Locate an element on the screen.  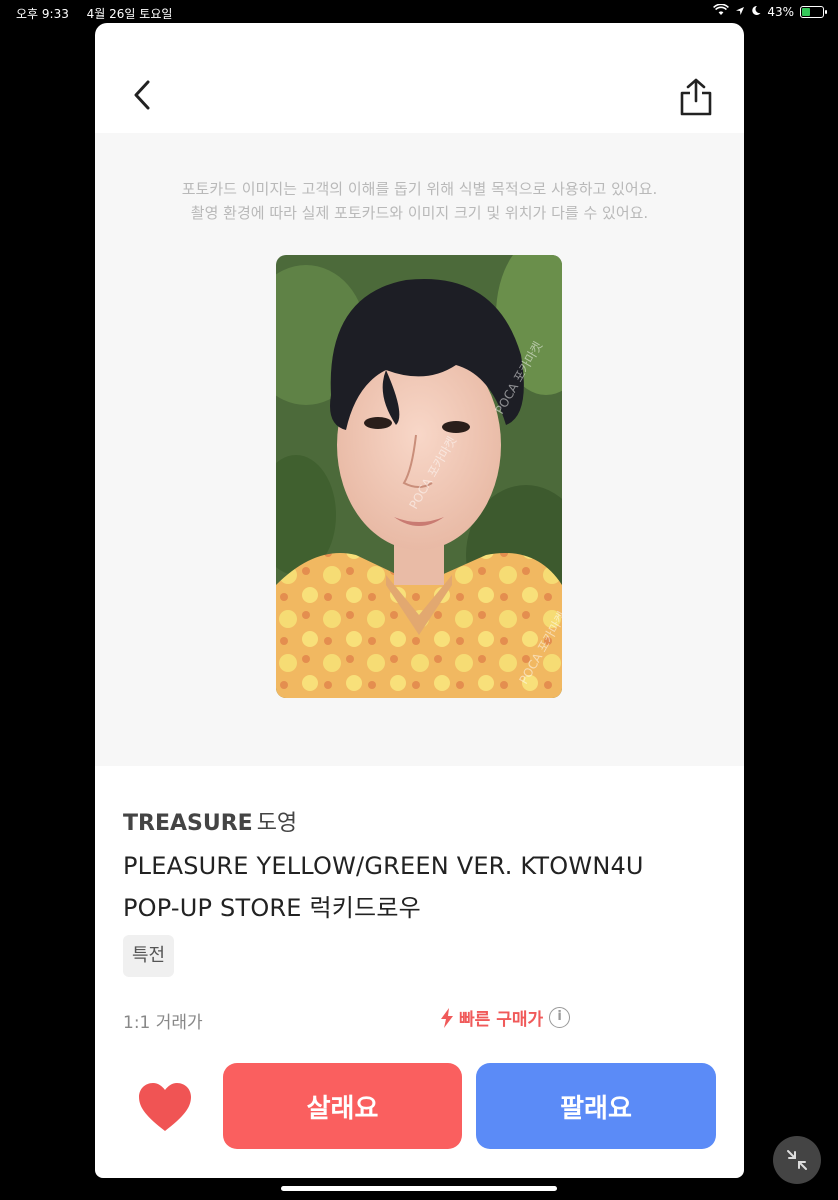
benefit-tag: 특전 is located at coordinates (149, 956).